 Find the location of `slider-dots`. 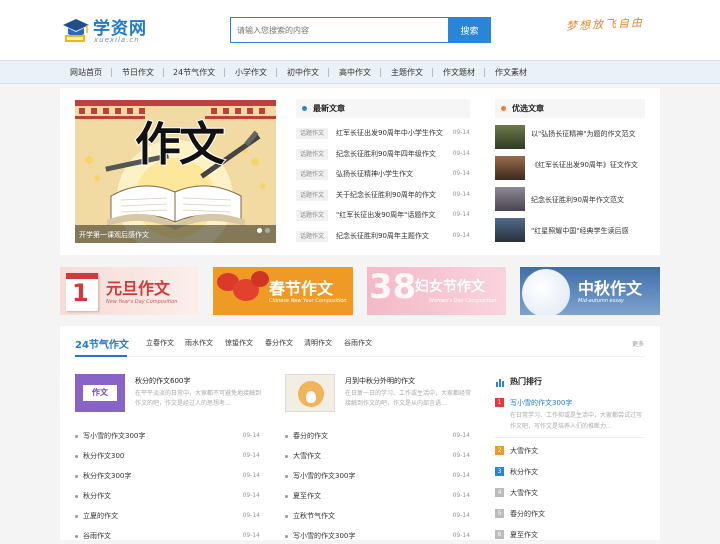

slider-dots is located at coordinates (262, 227).